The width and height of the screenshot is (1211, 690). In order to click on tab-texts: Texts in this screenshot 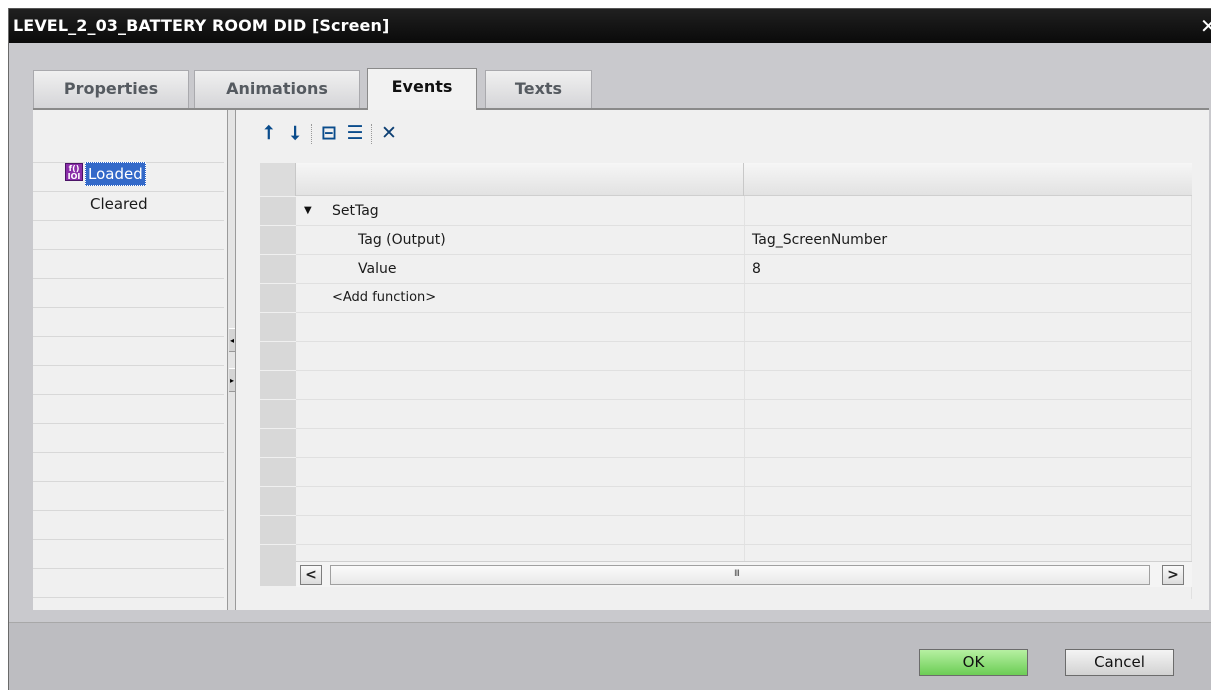, I will do `click(538, 89)`.